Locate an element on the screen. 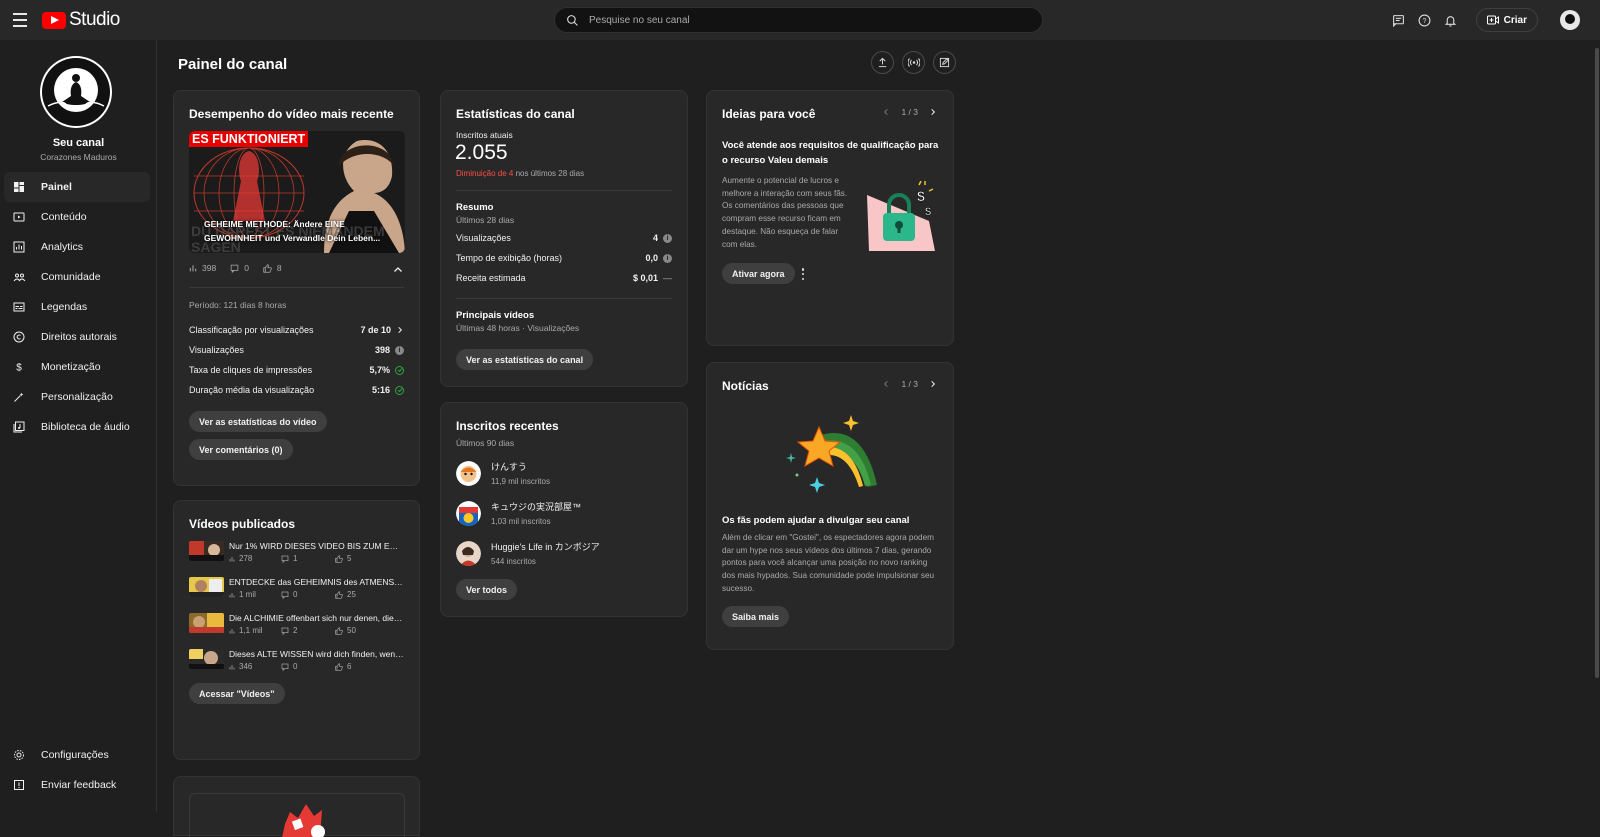 Image resolution: width=1600 pixels, height=837 pixels. upload-button is located at coordinates (882, 62).